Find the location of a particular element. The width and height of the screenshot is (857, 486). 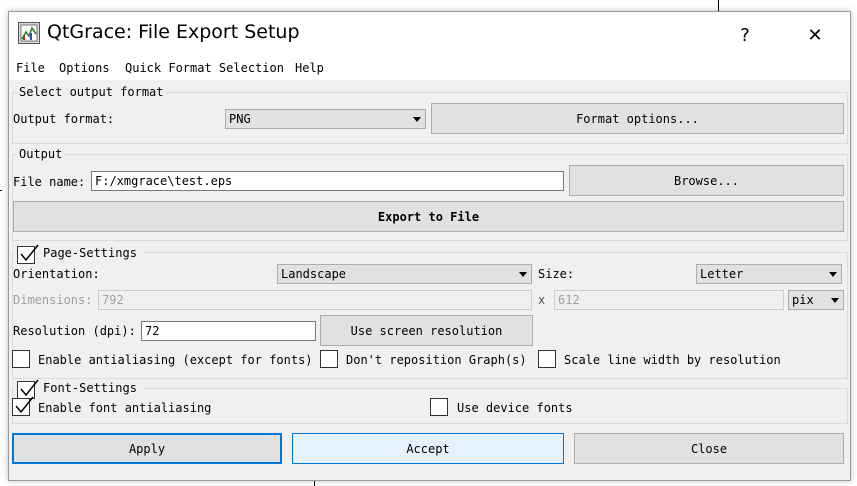

size-select: Letter is located at coordinates (769, 274).